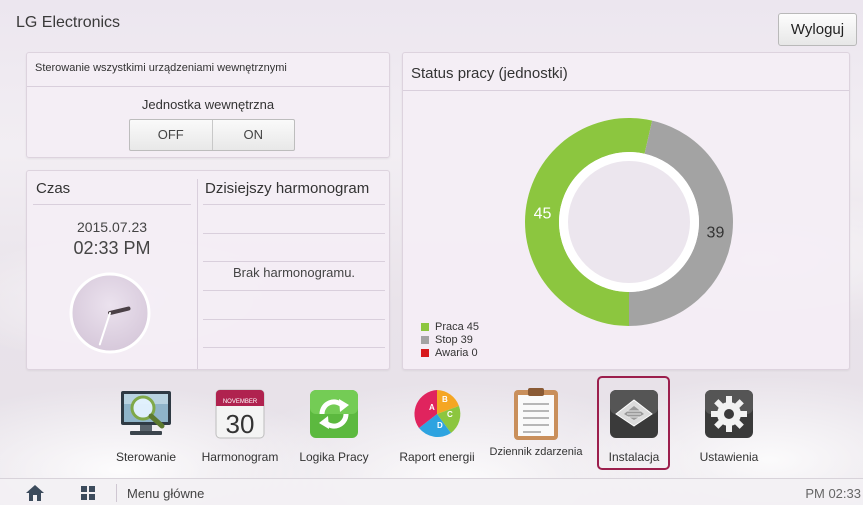 This screenshot has height=505, width=863. What do you see at coordinates (536, 414) in the screenshot?
I see `clipboard-log-icon` at bounding box center [536, 414].